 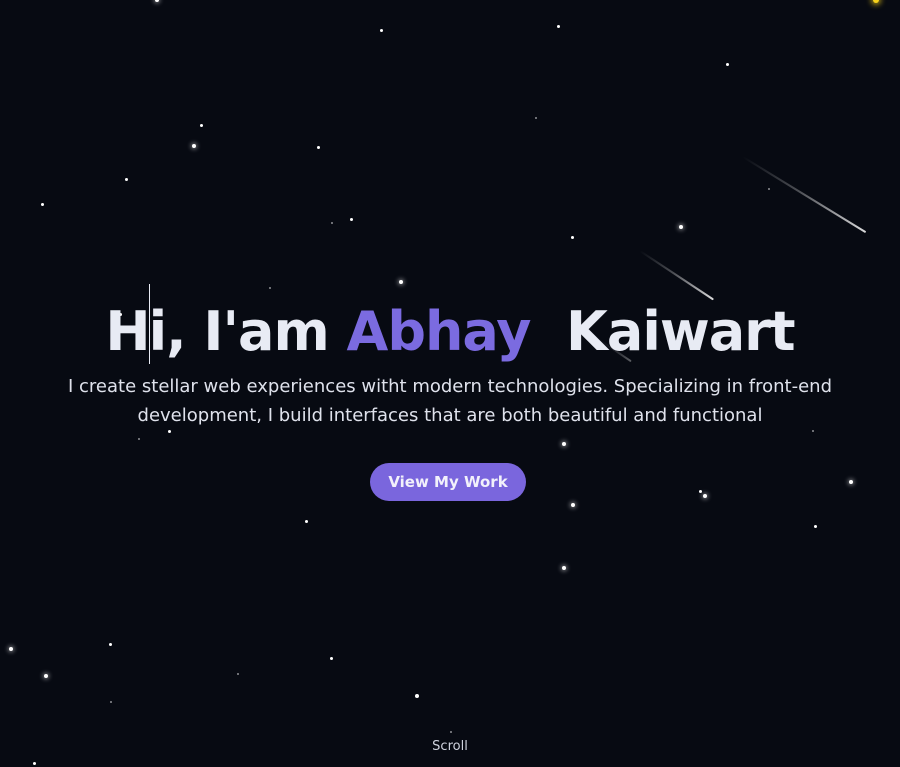 I want to click on scroll-indicator: Scroll, so click(x=450, y=746).